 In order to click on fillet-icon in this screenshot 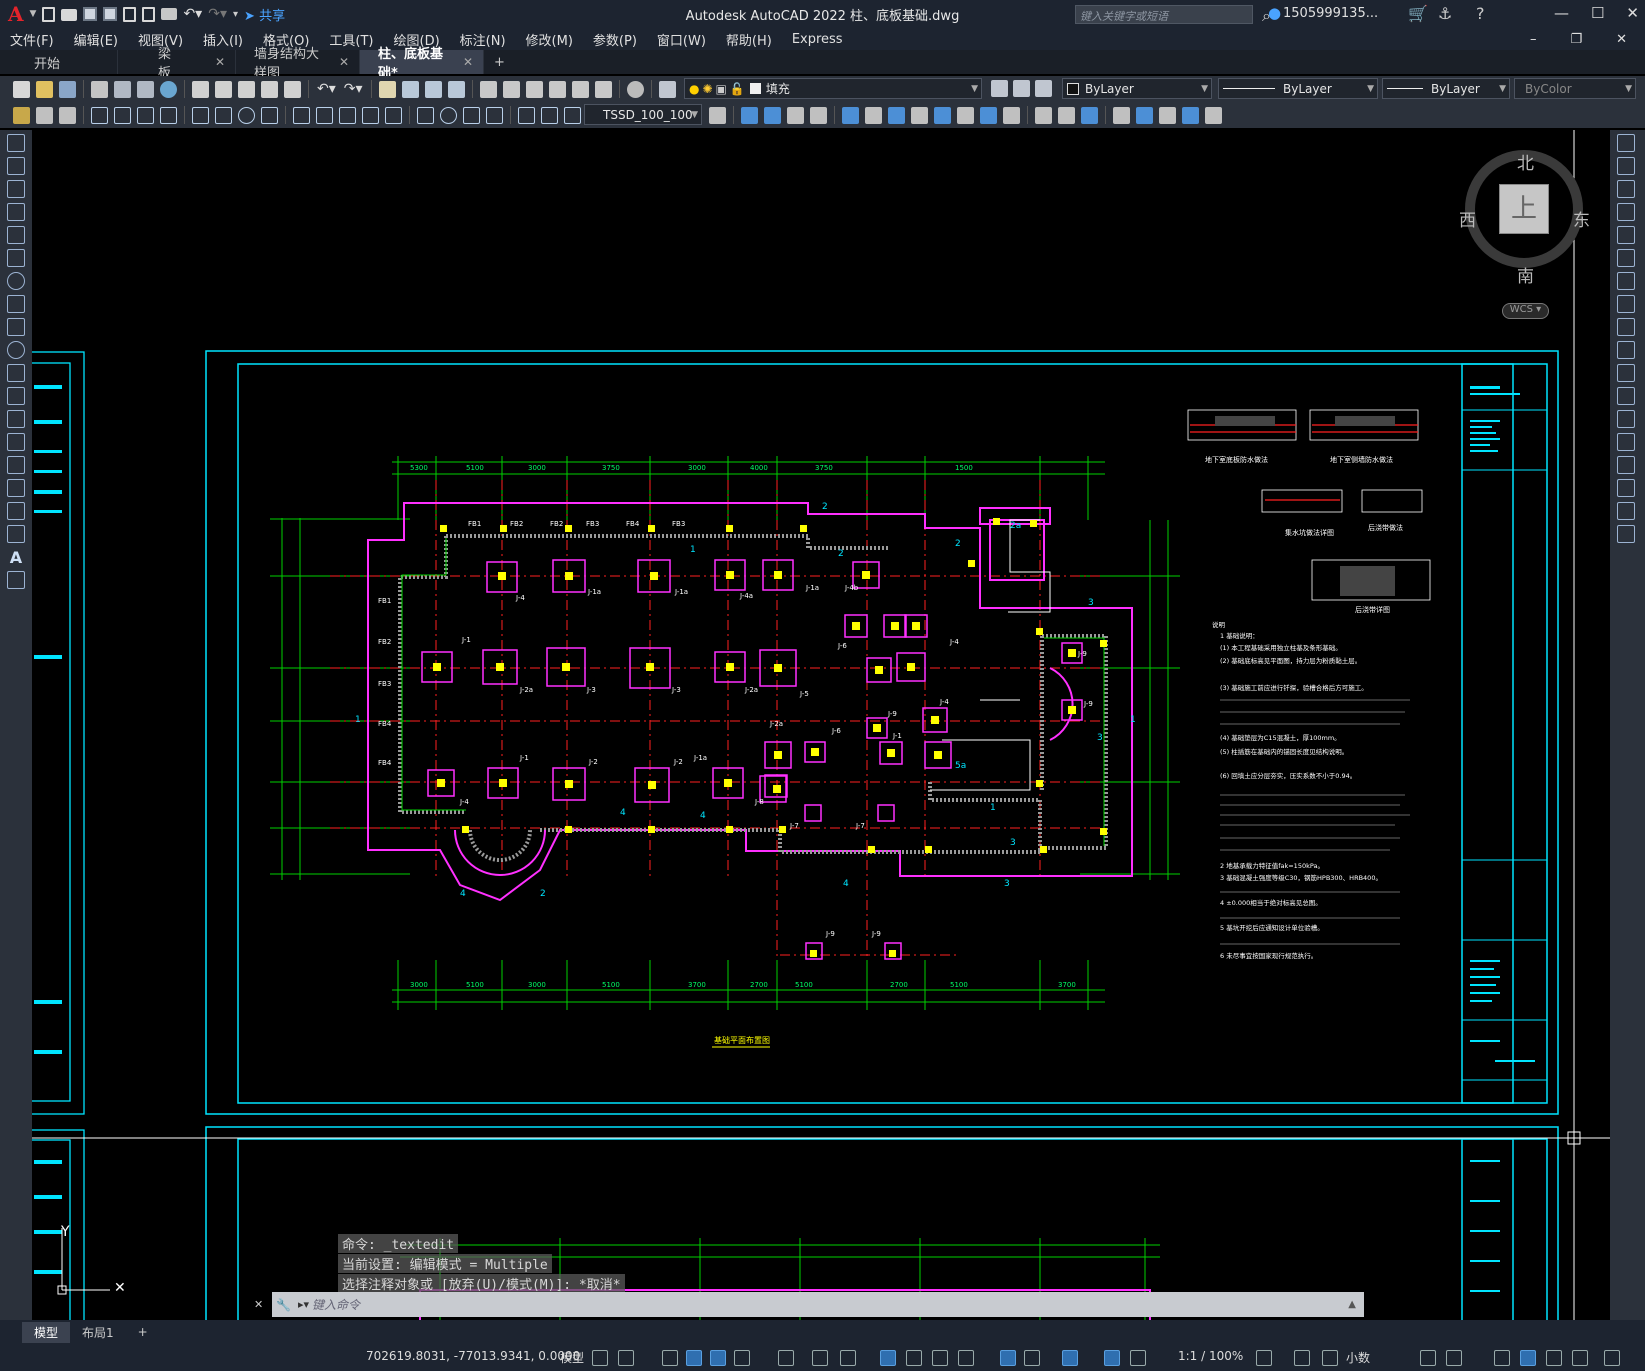, I will do `click(1626, 488)`.